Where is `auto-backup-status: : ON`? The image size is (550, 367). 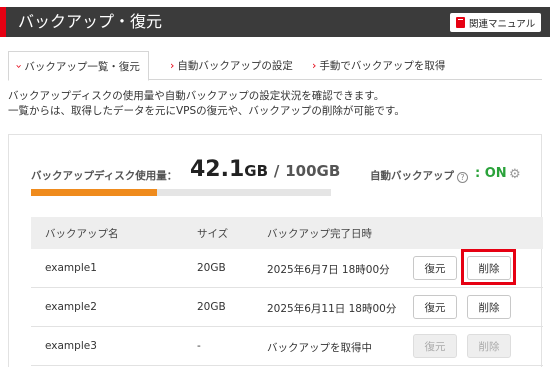 auto-backup-status: : ON is located at coordinates (491, 173).